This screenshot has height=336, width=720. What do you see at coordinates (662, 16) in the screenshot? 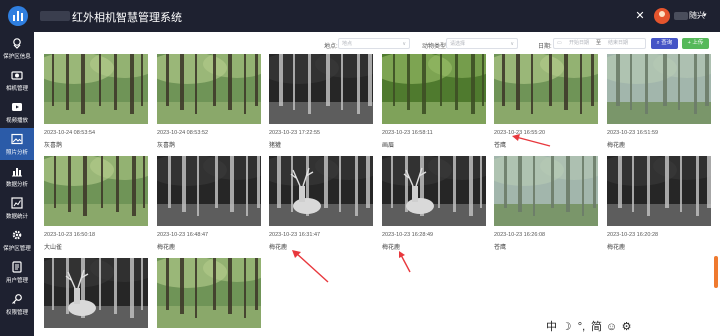
I see `avatar` at bounding box center [662, 16].